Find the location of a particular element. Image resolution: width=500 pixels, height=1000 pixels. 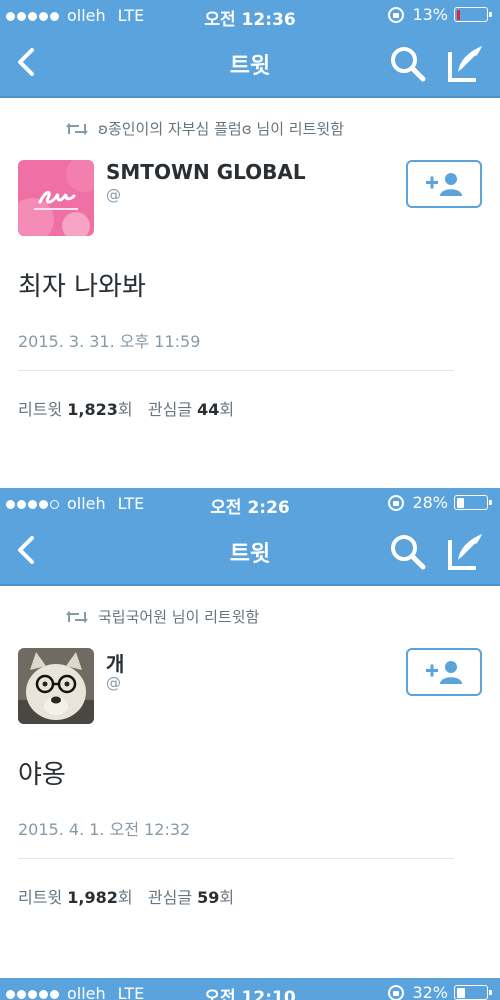

tweet-text: 최자 나와봐 is located at coordinates (82, 287).